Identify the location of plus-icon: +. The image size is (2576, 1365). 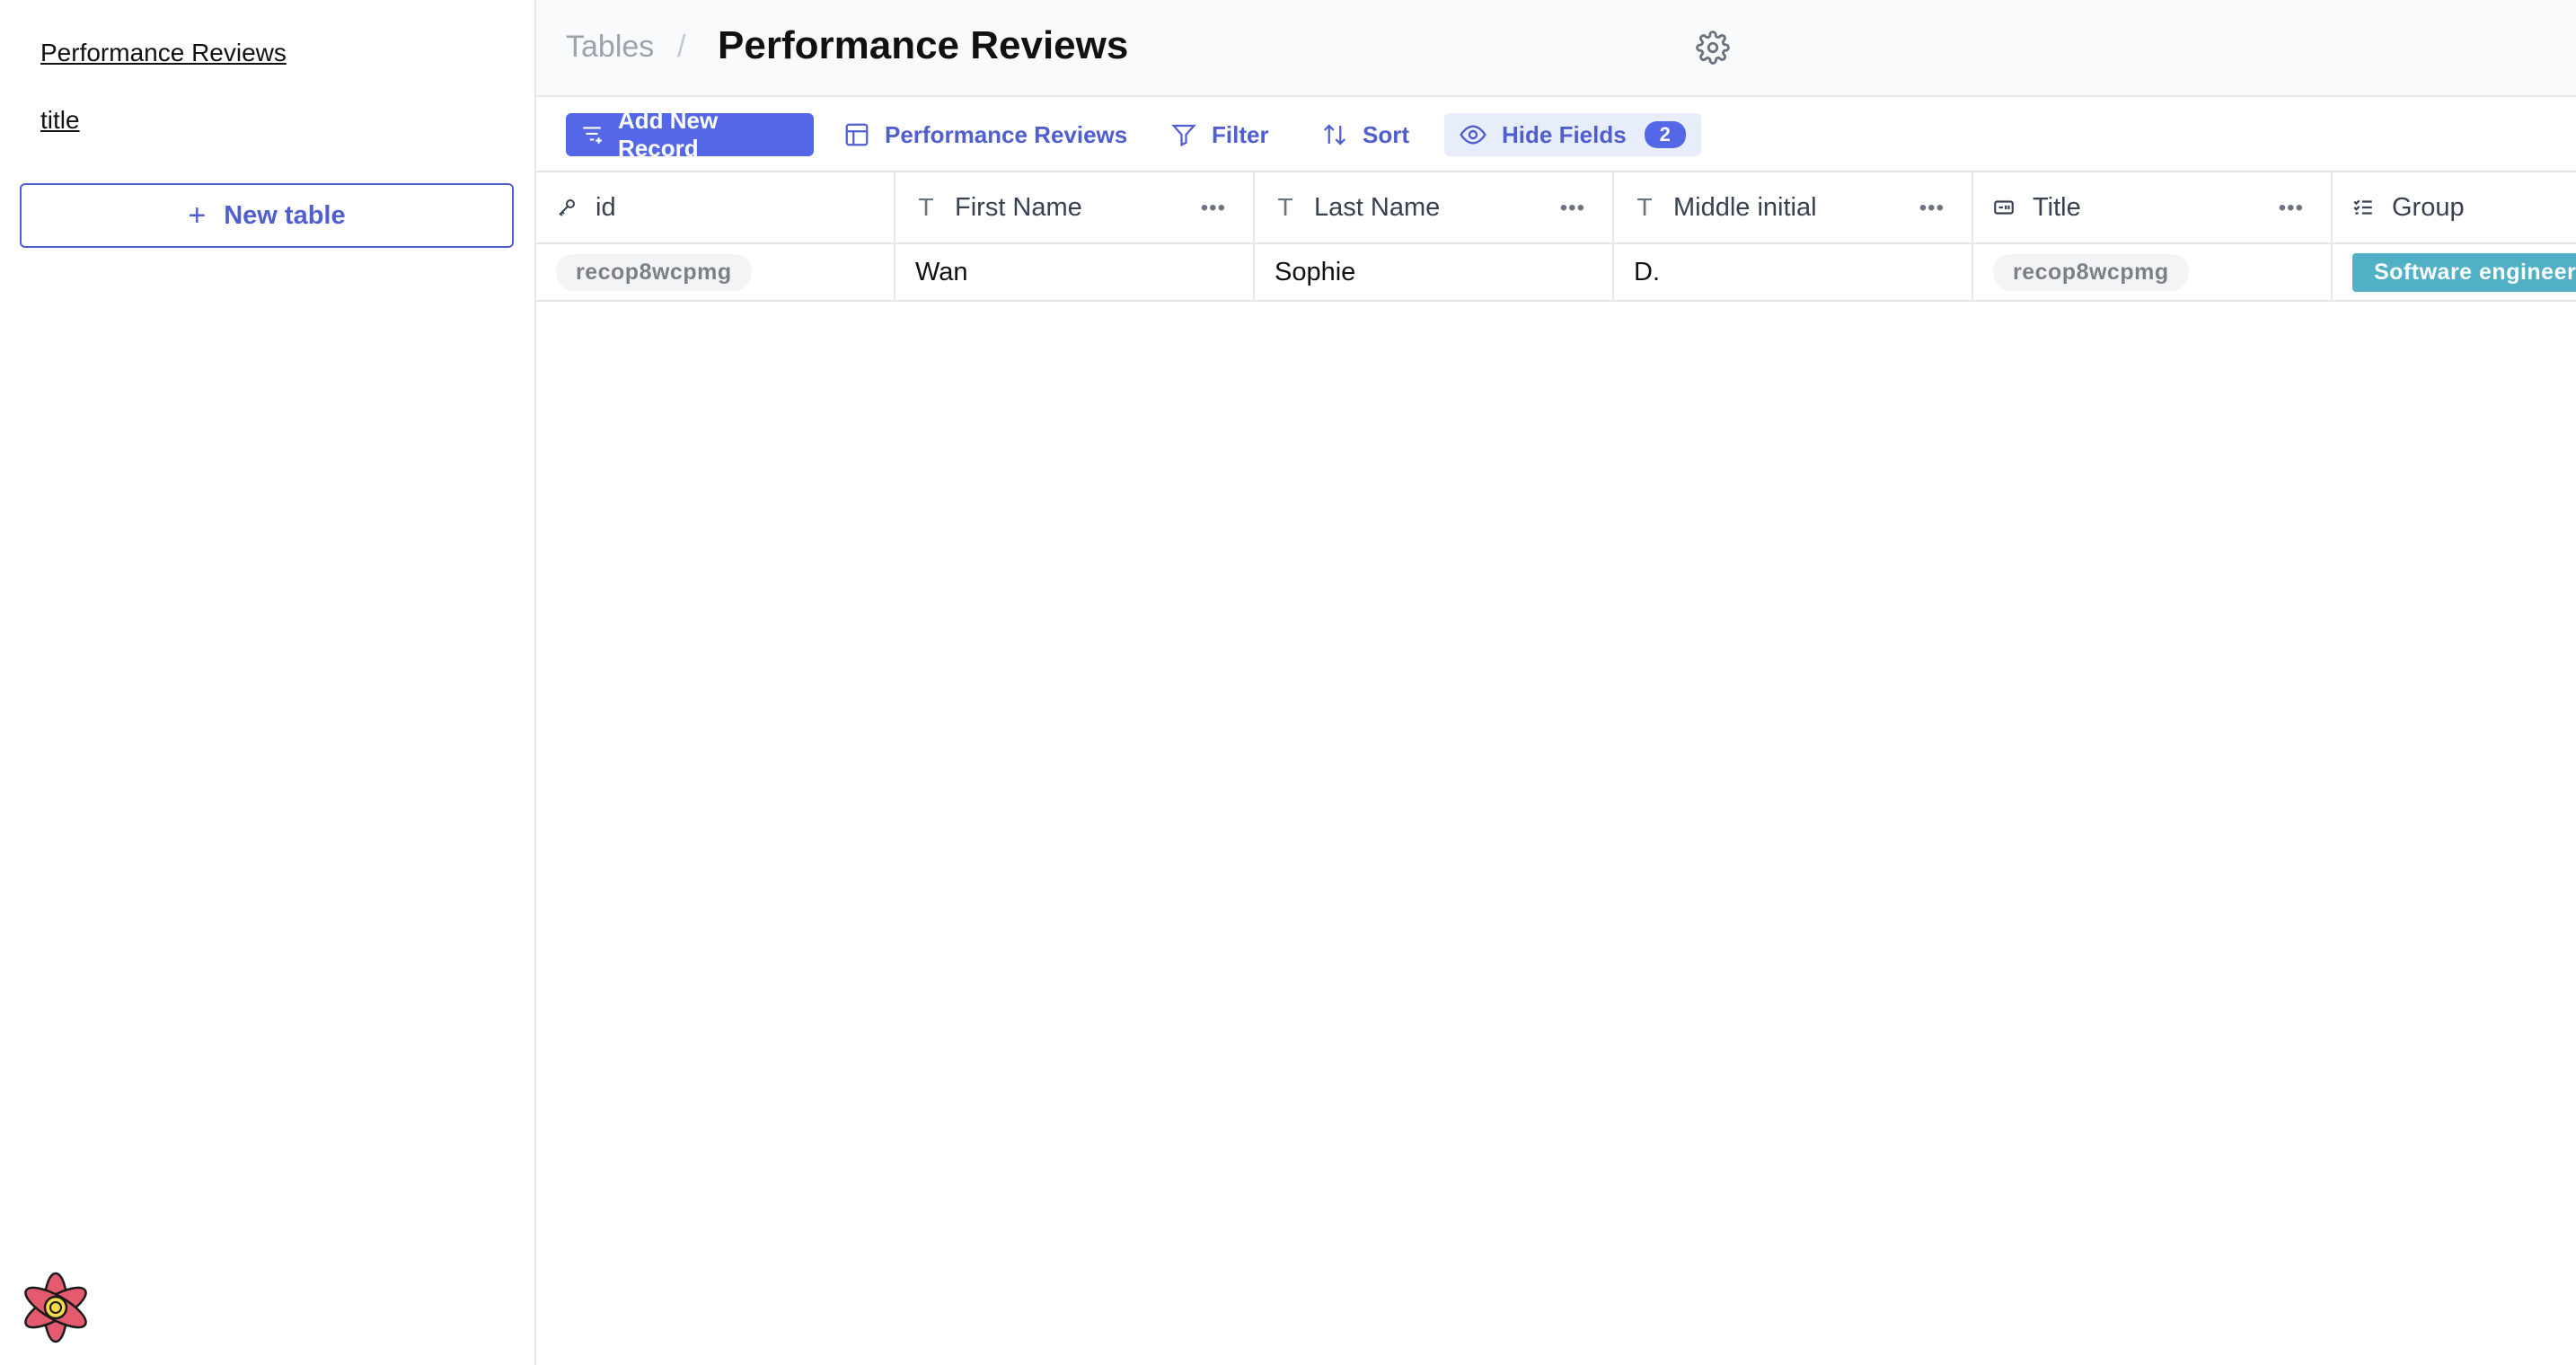
(197, 215).